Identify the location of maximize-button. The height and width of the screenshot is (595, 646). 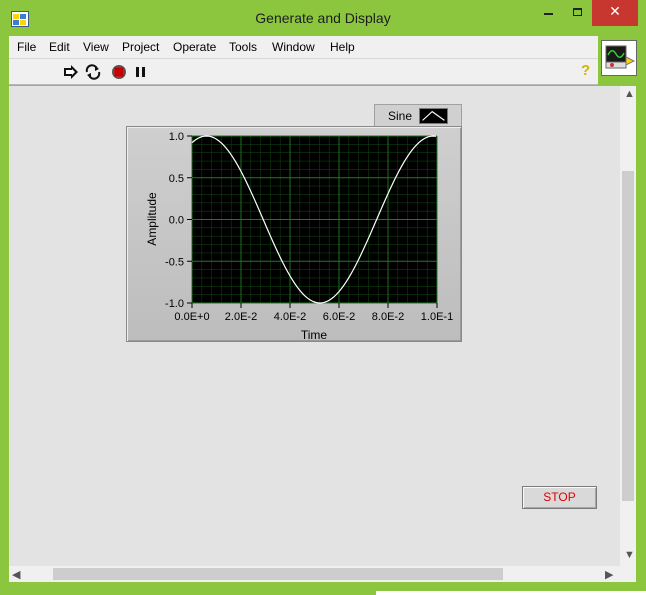
(577, 13).